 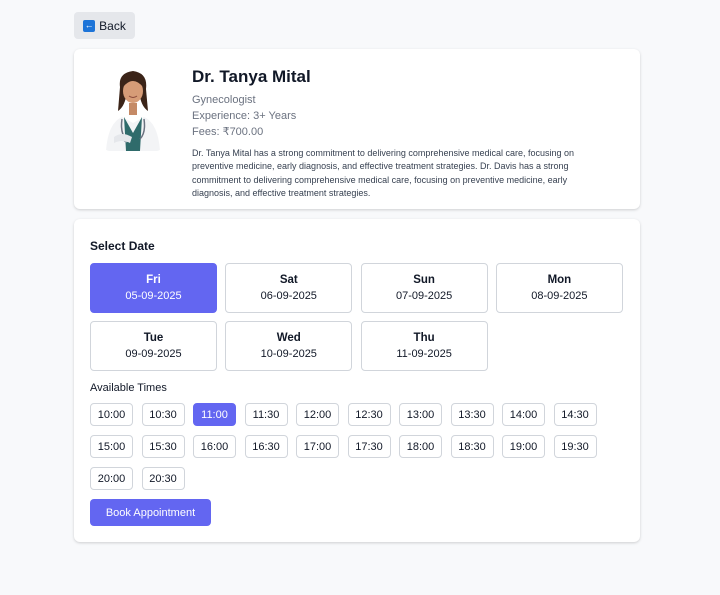 I want to click on time-slot: 20:00, so click(x=111, y=478).